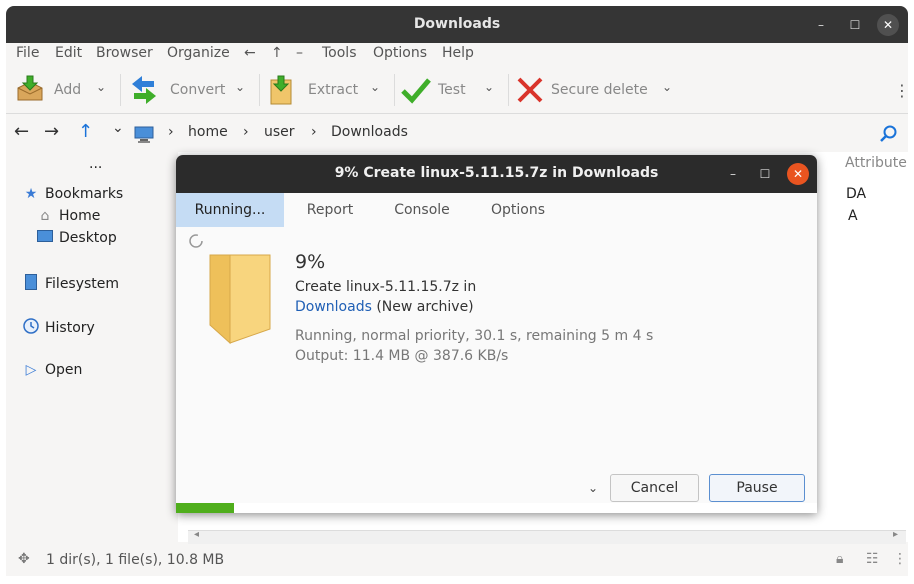  What do you see at coordinates (518, 210) in the screenshot?
I see `tab-options: Options` at bounding box center [518, 210].